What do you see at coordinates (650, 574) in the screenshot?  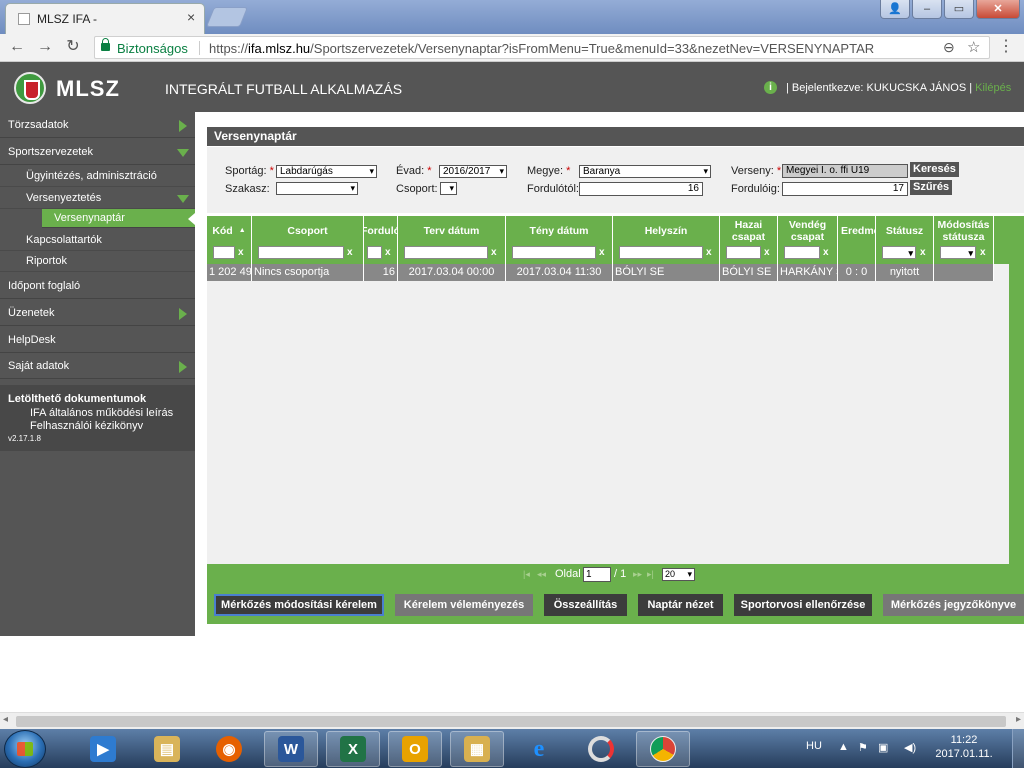 I see `last-page-icon: ▸|` at bounding box center [650, 574].